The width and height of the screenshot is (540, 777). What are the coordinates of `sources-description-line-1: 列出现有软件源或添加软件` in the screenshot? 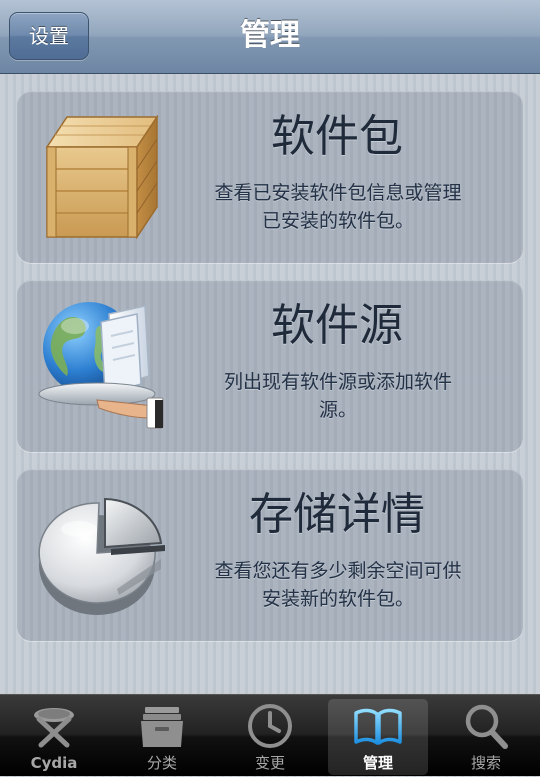 It's located at (337, 382).